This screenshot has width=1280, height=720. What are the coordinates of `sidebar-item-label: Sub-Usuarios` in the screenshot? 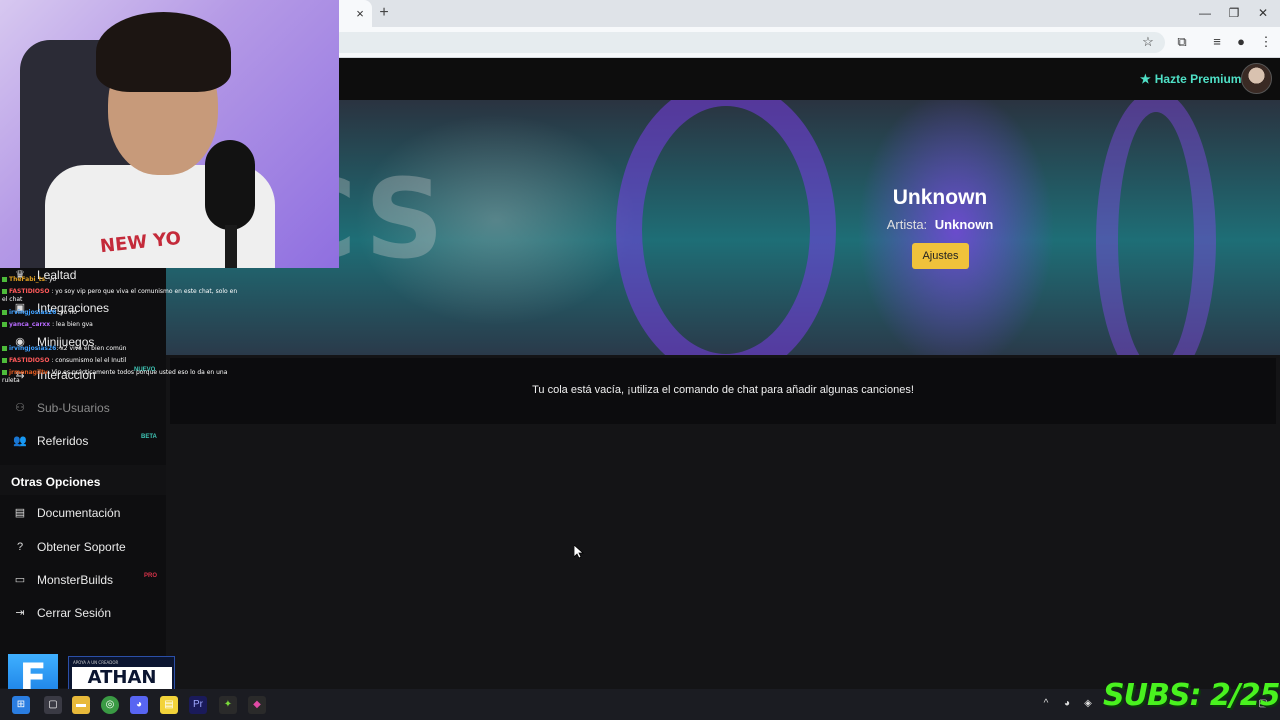 It's located at (73, 408).